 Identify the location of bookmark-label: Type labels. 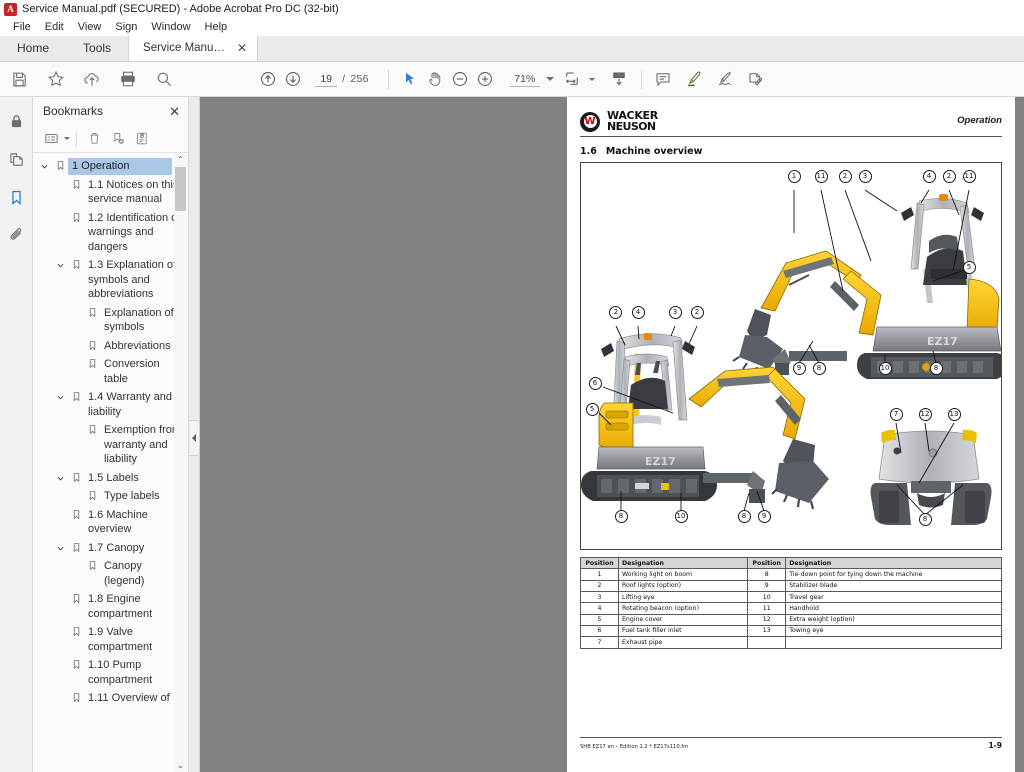
(132, 496).